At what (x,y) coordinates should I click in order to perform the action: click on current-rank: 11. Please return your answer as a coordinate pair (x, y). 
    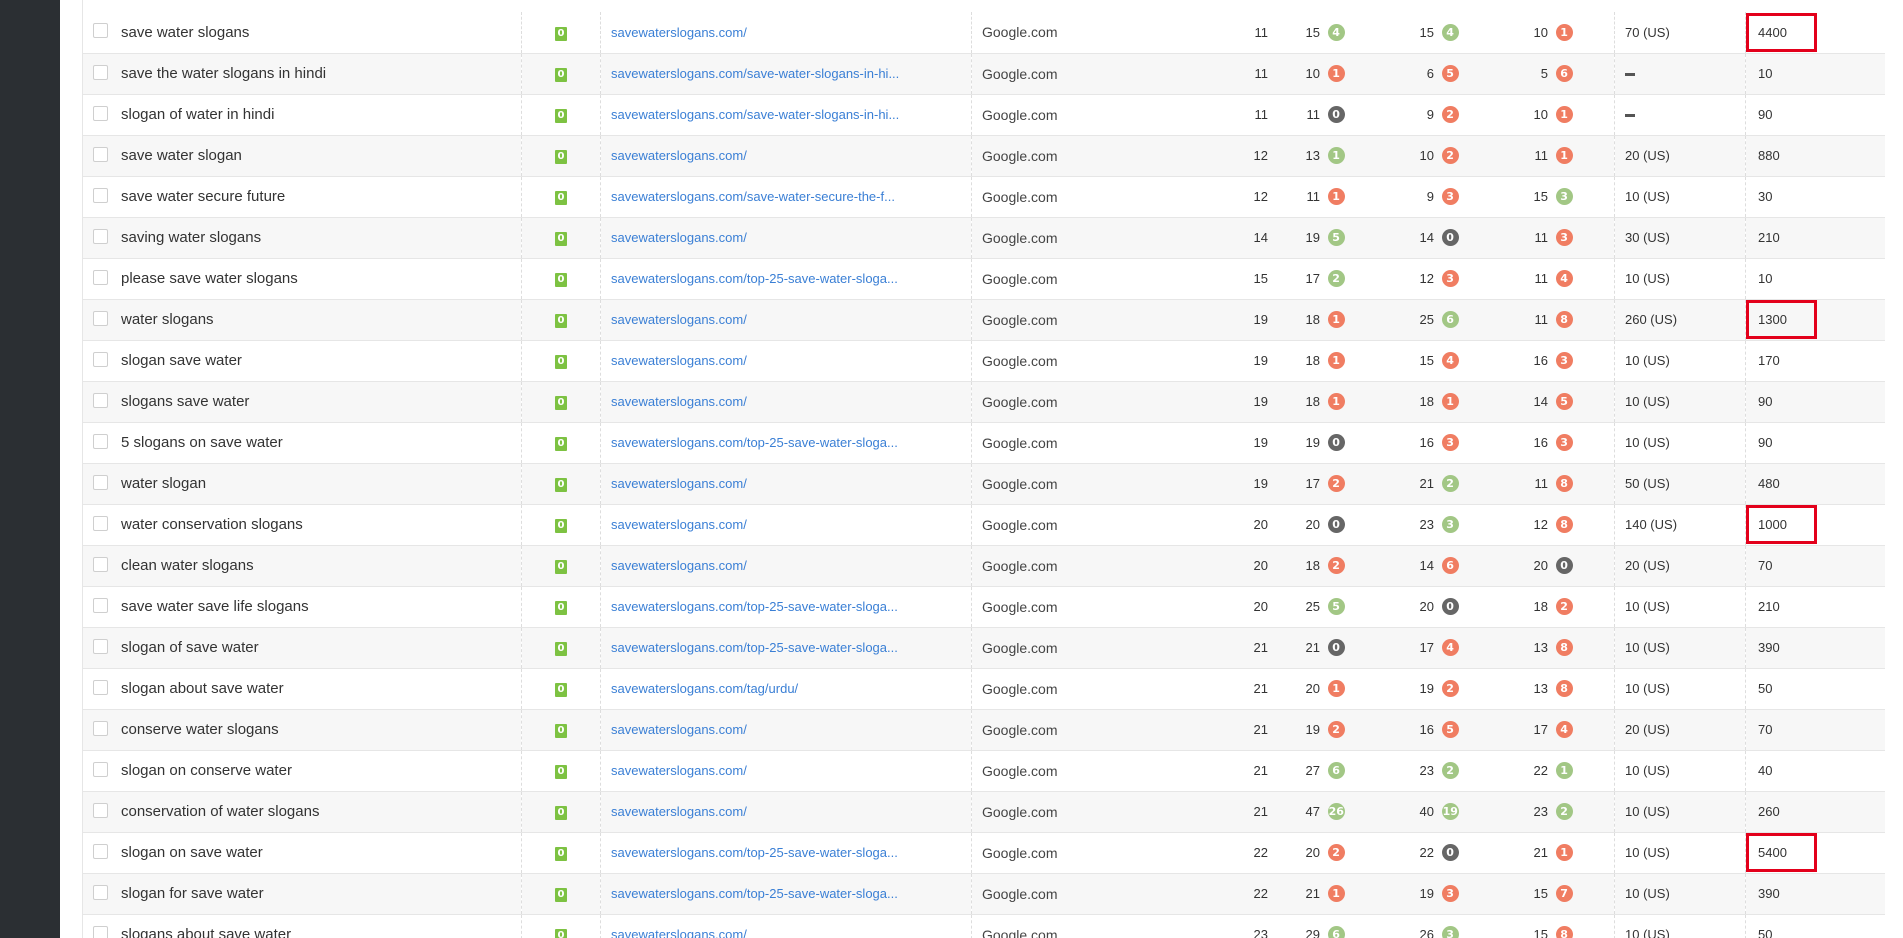
    Looking at the image, I should click on (1261, 32).